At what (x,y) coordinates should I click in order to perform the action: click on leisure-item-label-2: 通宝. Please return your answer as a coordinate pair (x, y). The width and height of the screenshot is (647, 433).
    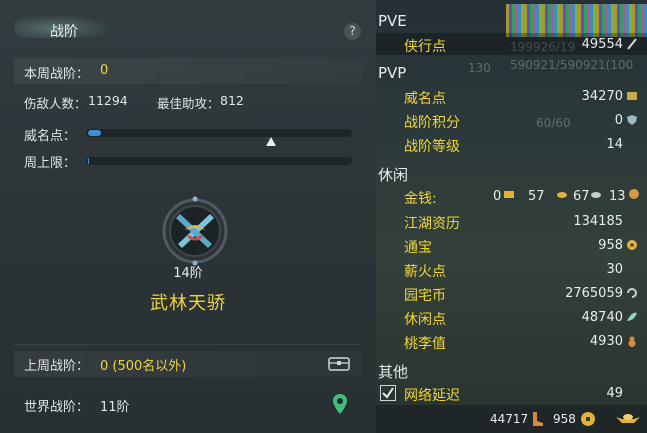
    Looking at the image, I should click on (418, 248).